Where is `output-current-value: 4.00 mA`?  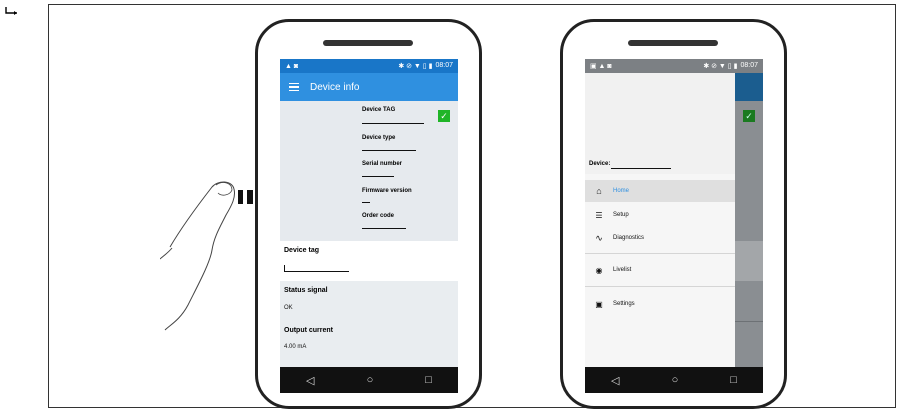
output-current-value: 4.00 mA is located at coordinates (295, 347).